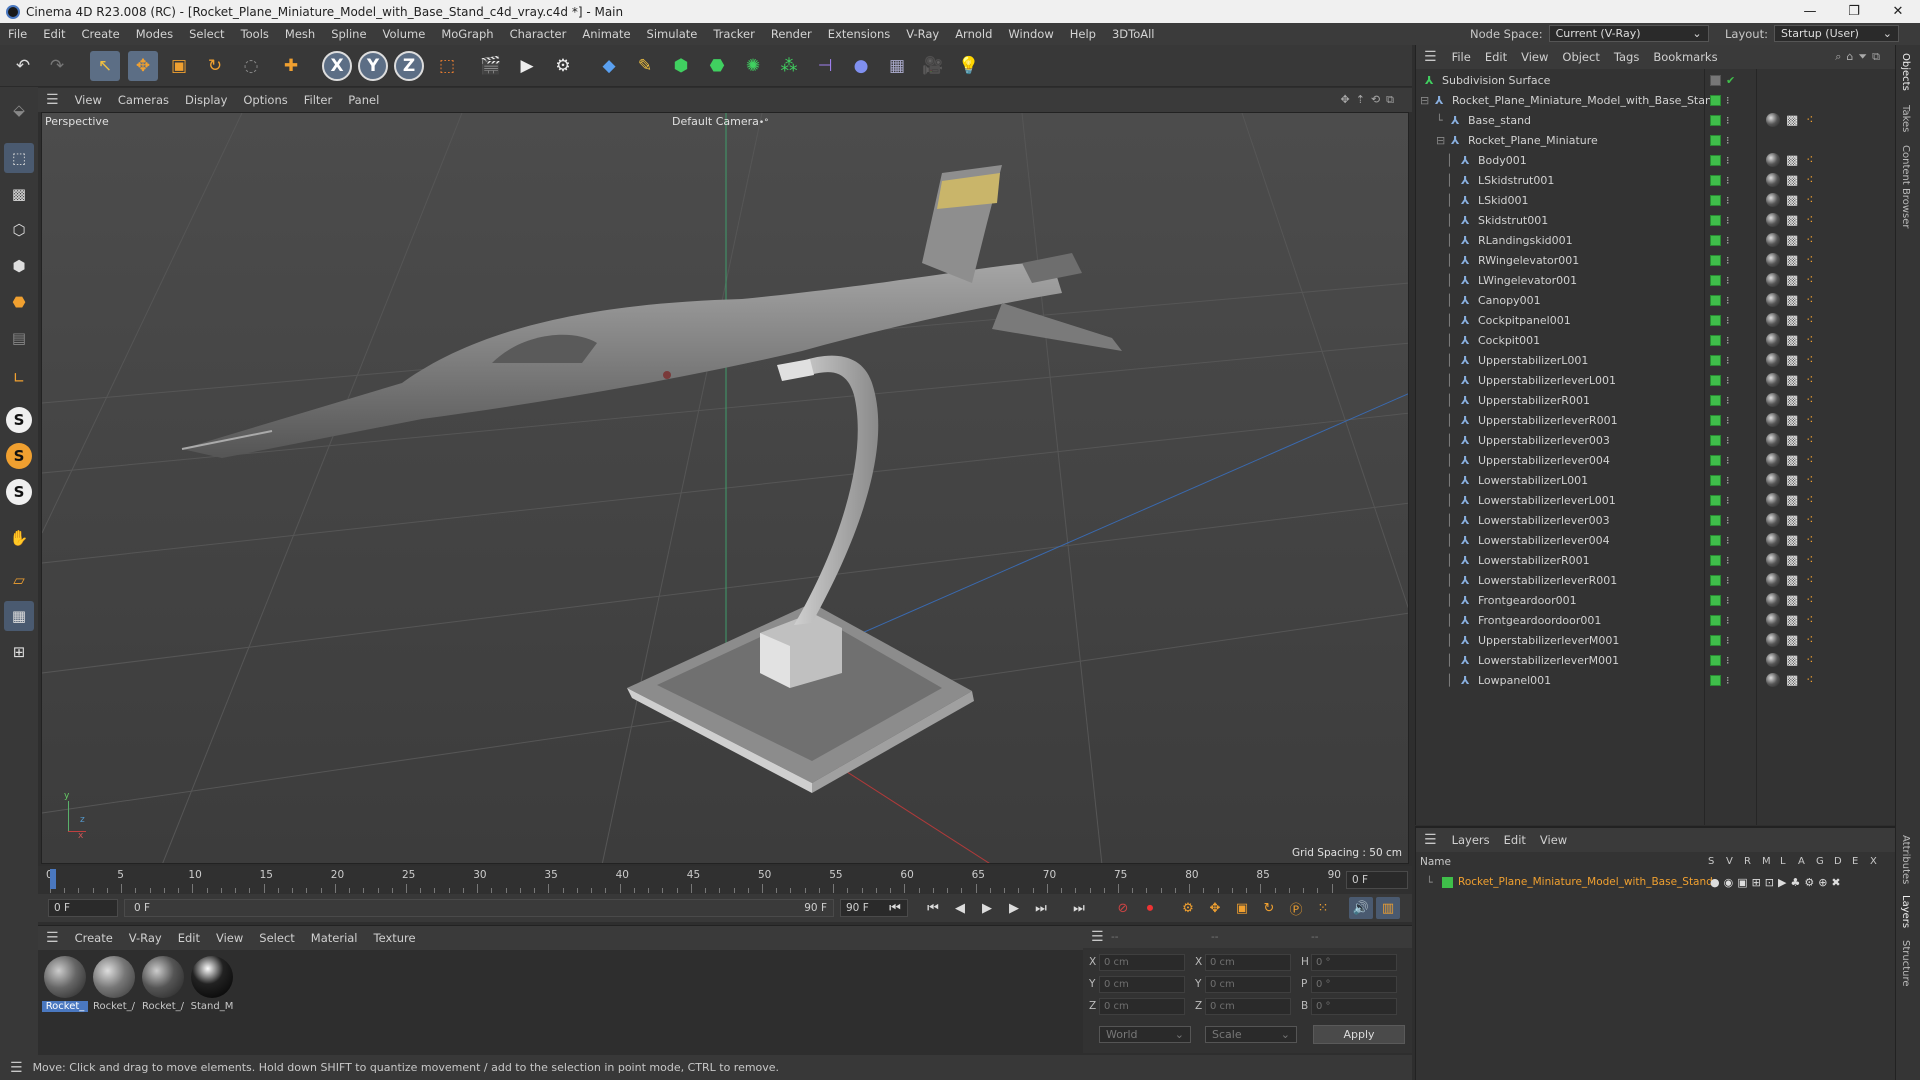  Describe the element at coordinates (609, 66) in the screenshot. I see `cube-icon: ◆` at that location.